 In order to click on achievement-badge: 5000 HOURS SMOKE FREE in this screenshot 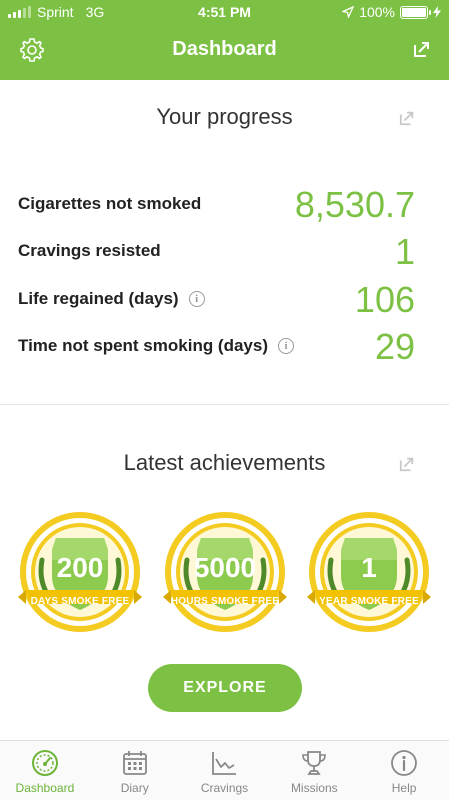, I will do `click(225, 572)`.